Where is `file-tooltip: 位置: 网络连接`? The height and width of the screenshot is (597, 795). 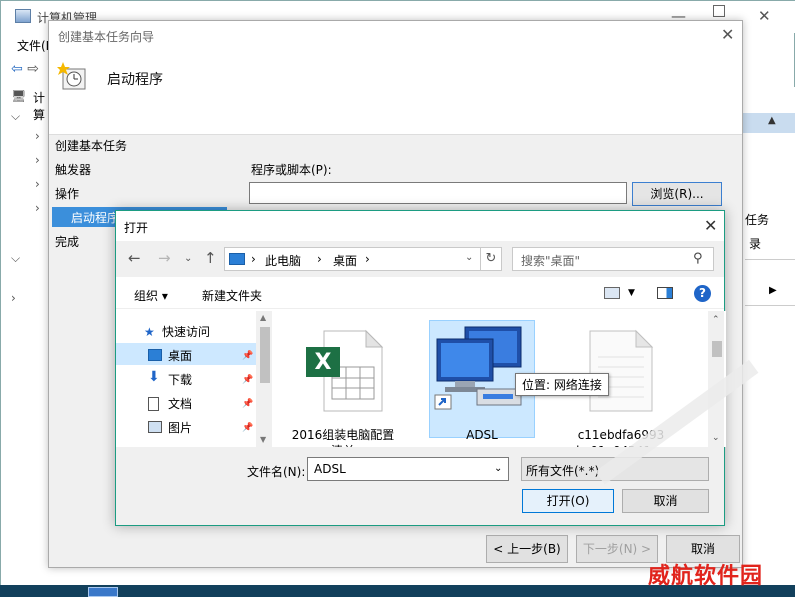
file-tooltip: 位置: 网络连接 is located at coordinates (562, 384).